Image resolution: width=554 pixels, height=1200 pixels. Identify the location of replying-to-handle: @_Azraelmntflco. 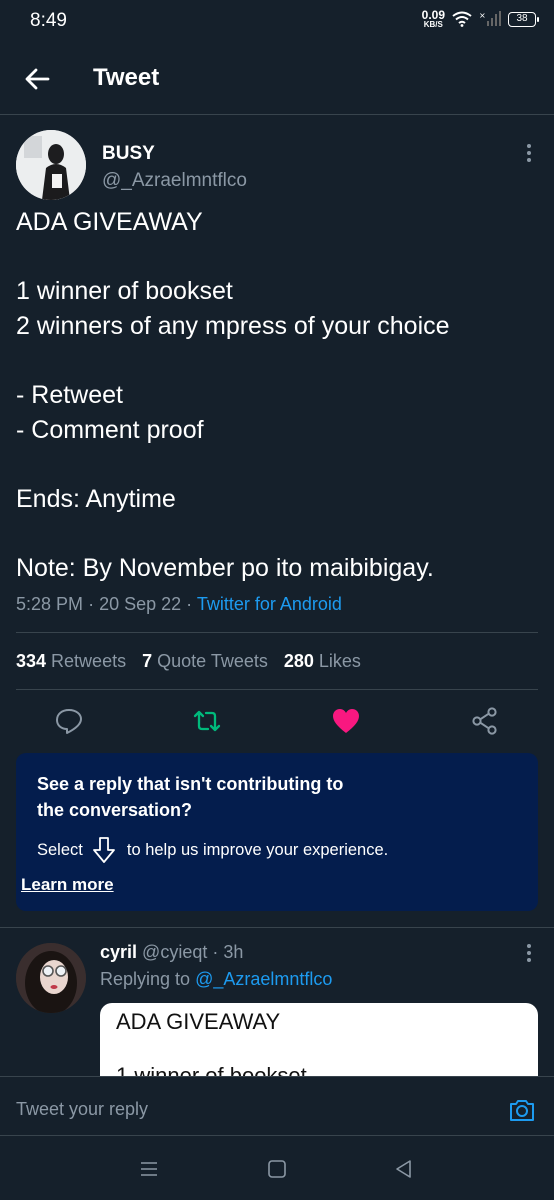
(263, 979).